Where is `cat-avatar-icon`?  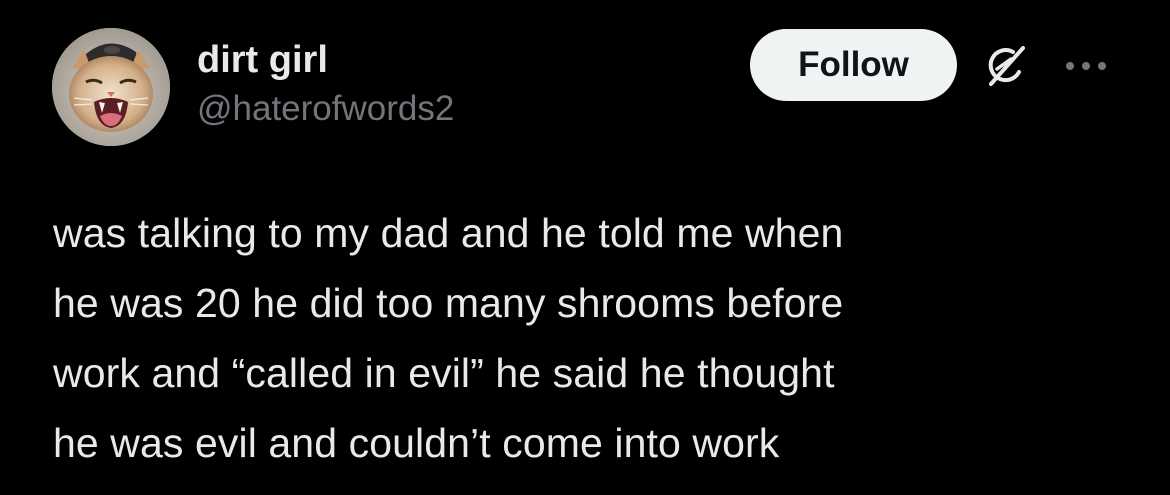
cat-avatar-icon is located at coordinates (111, 87).